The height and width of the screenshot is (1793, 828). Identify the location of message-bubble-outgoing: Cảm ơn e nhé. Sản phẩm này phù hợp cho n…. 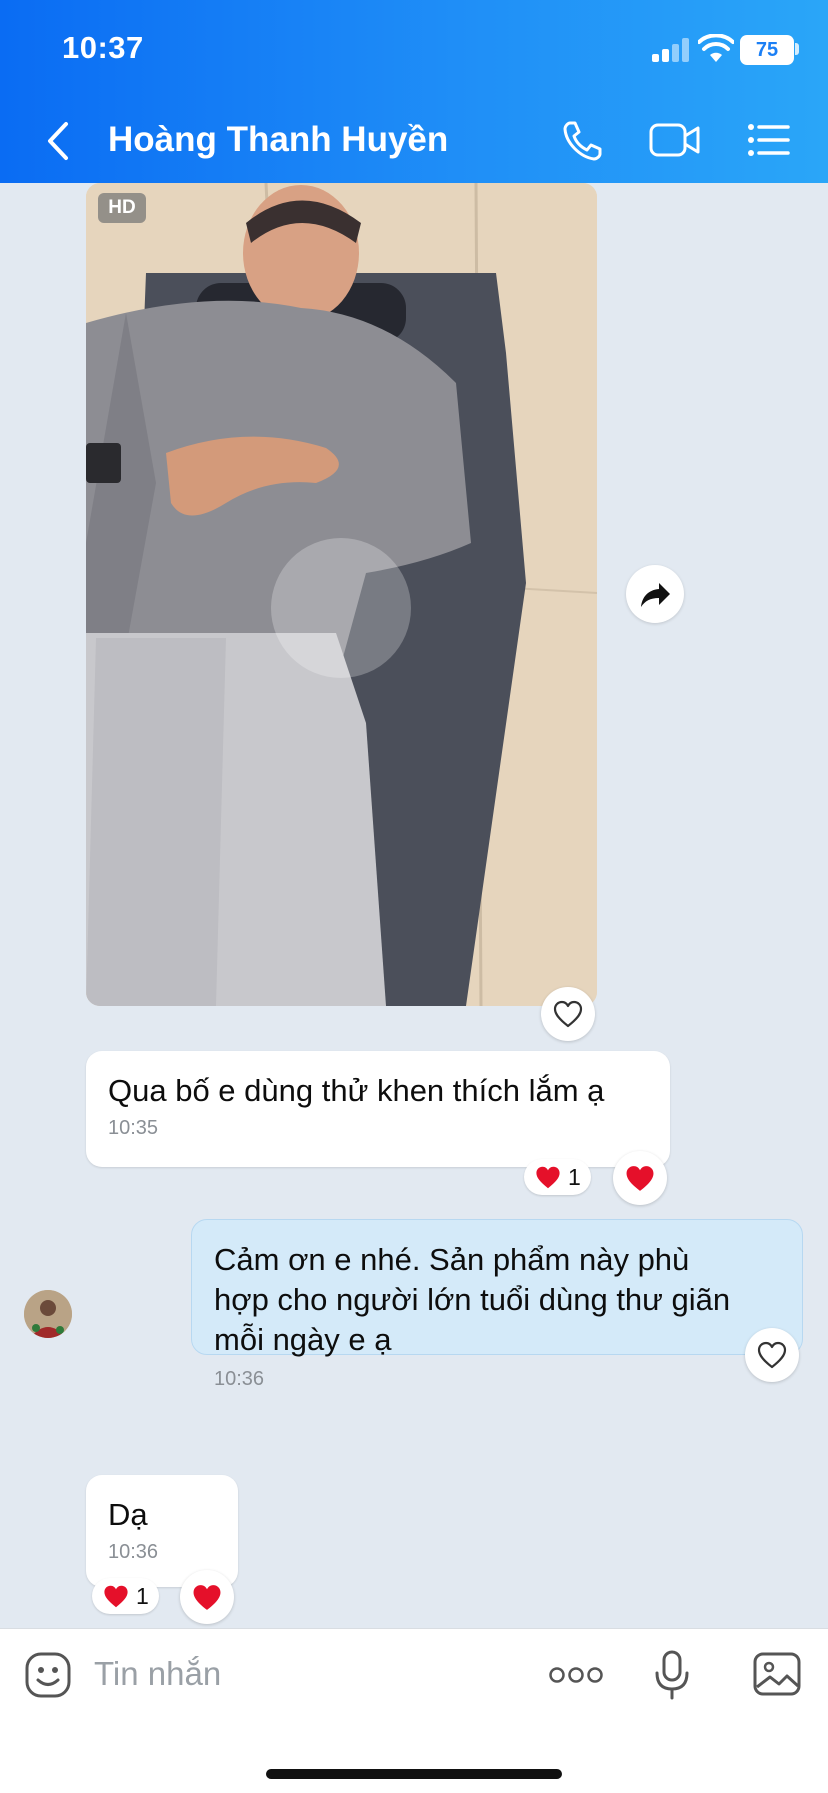
(497, 1304).